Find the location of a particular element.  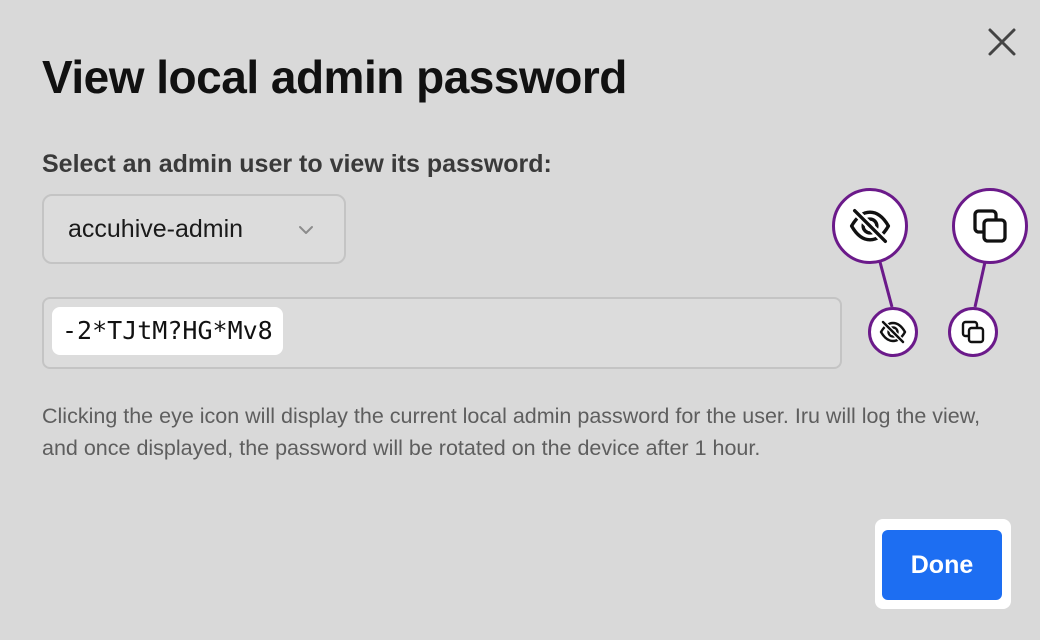

close-button is located at coordinates (1002, 42).